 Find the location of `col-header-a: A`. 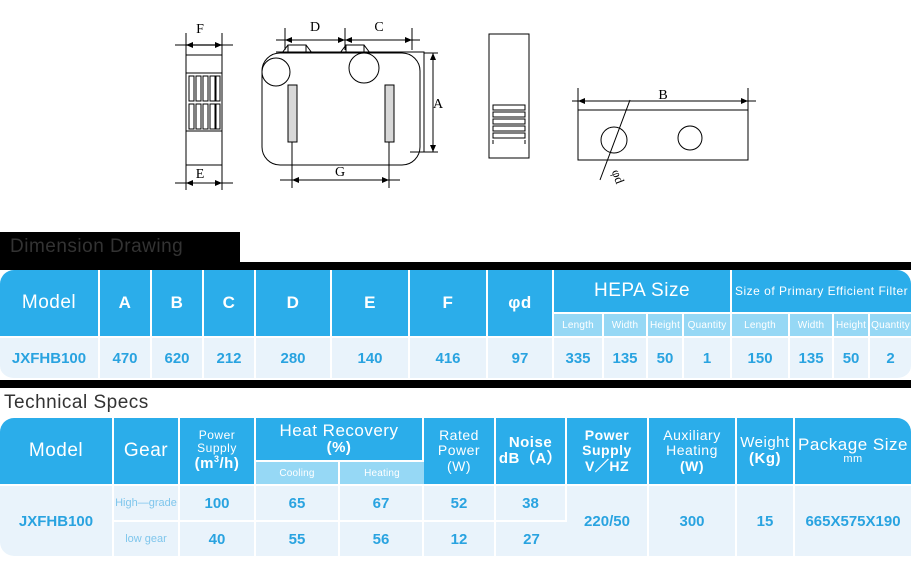

col-header-a: A is located at coordinates (126, 304).